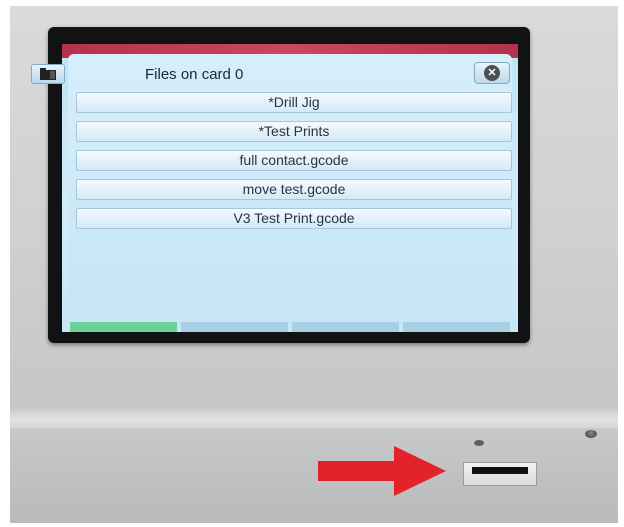  What do you see at coordinates (591, 434) in the screenshot?
I see `screw` at bounding box center [591, 434].